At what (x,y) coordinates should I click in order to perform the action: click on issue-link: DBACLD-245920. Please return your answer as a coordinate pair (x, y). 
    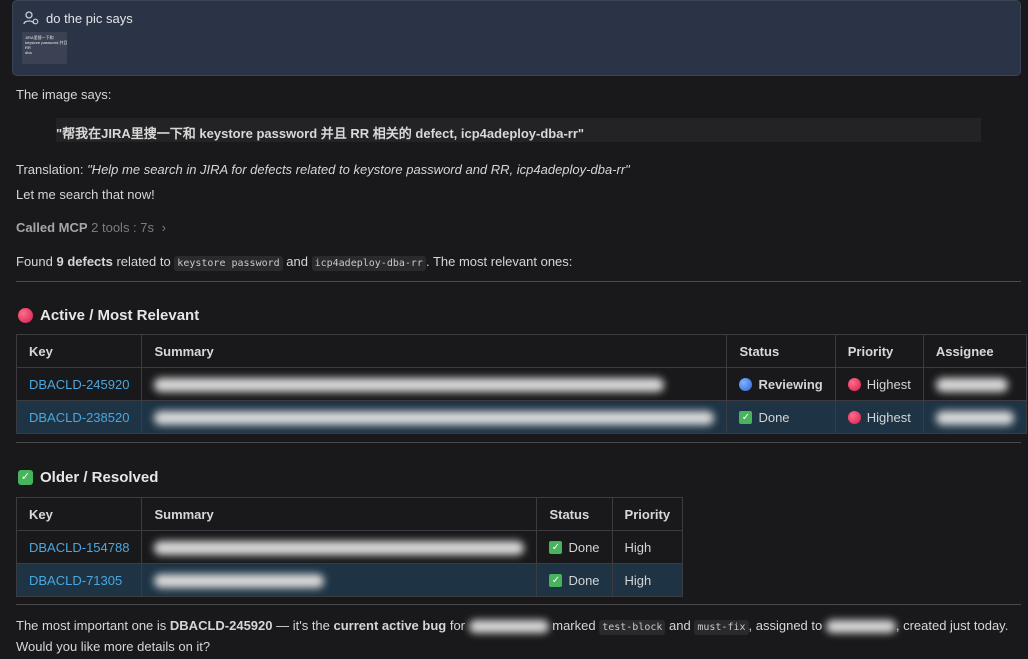
    Looking at the image, I should click on (79, 384).